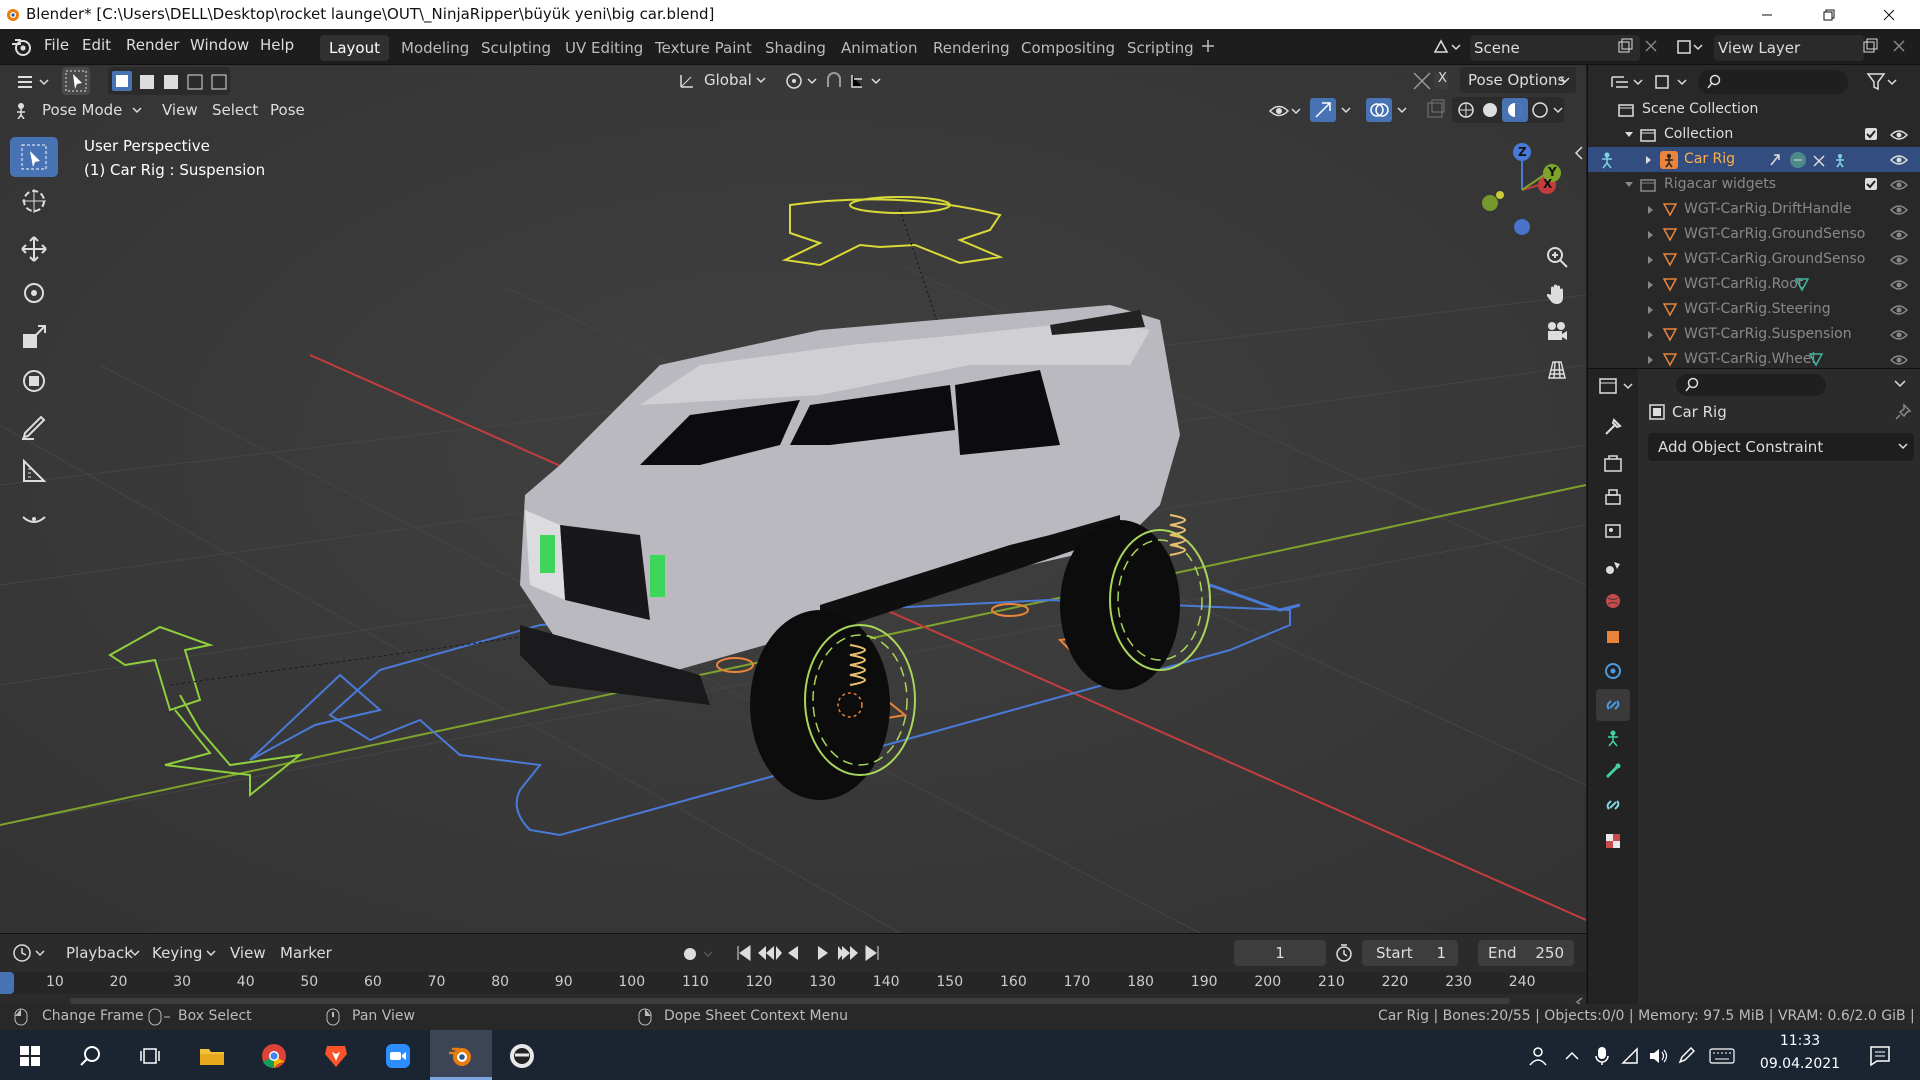  Describe the element at coordinates (1767, 14) in the screenshot. I see `minimize-button` at that location.